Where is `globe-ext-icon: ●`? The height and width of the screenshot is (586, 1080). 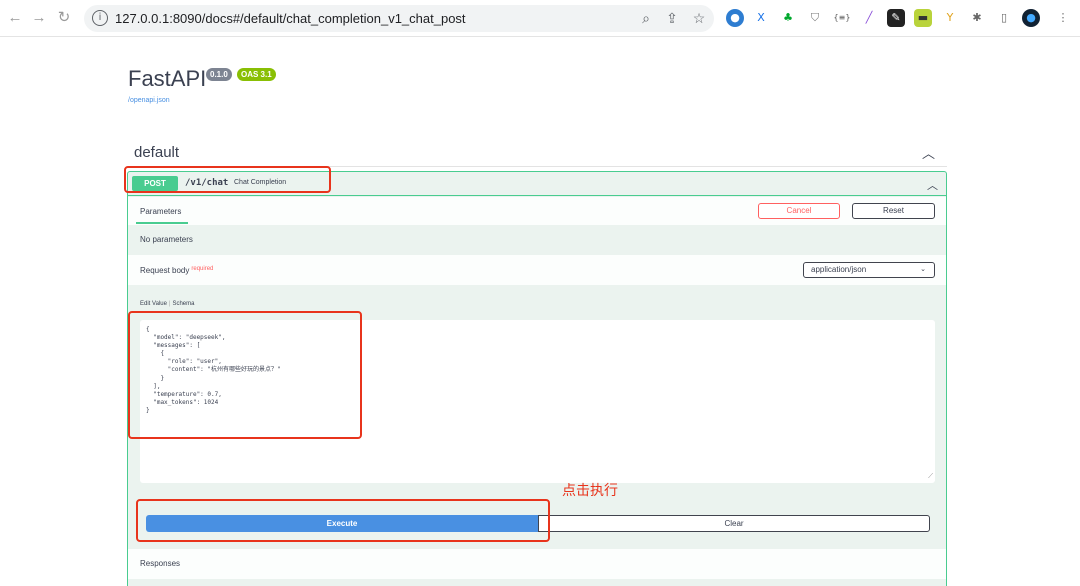
globe-ext-icon: ● is located at coordinates (735, 18).